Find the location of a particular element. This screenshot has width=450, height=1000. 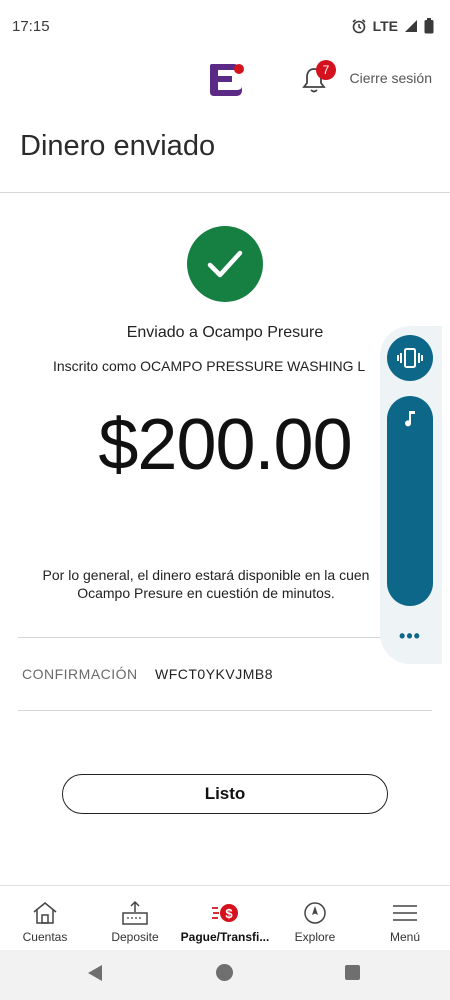

recent-apps-square-icon is located at coordinates (352, 972).